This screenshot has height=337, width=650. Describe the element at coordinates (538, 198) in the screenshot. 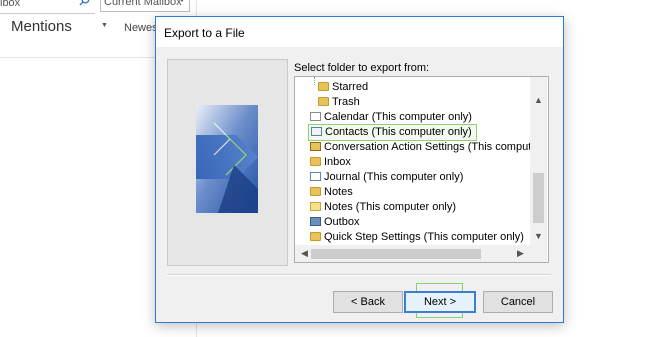

I see `vertical-scroll-thumb` at that location.